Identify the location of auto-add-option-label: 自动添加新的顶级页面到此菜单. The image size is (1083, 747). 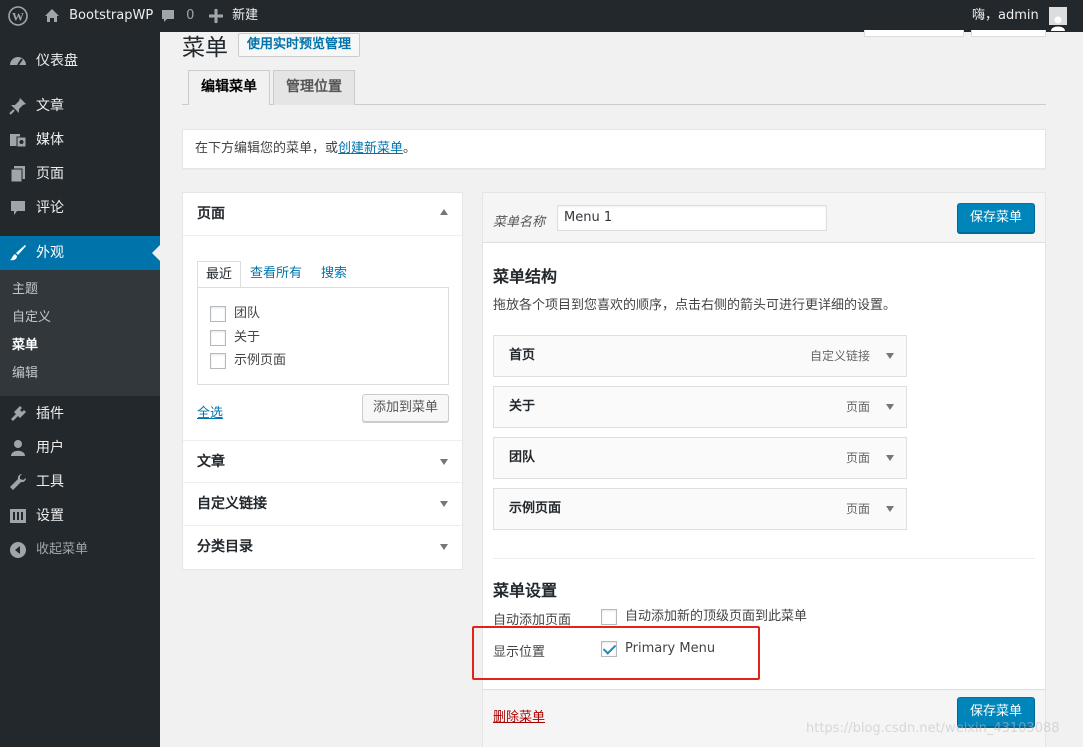
(716, 616).